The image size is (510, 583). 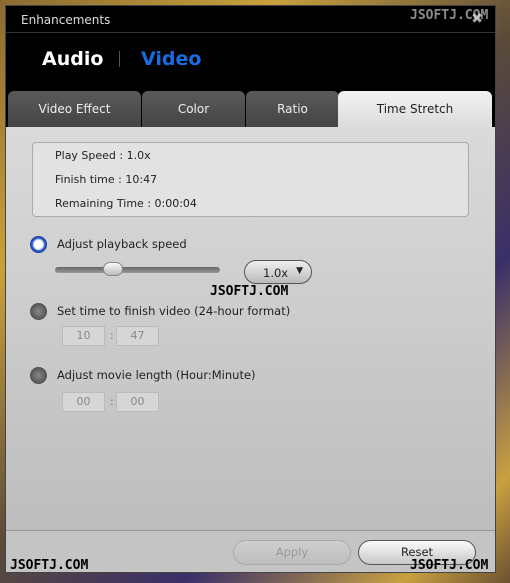 What do you see at coordinates (38, 375) in the screenshot?
I see `movie-length-radio` at bounding box center [38, 375].